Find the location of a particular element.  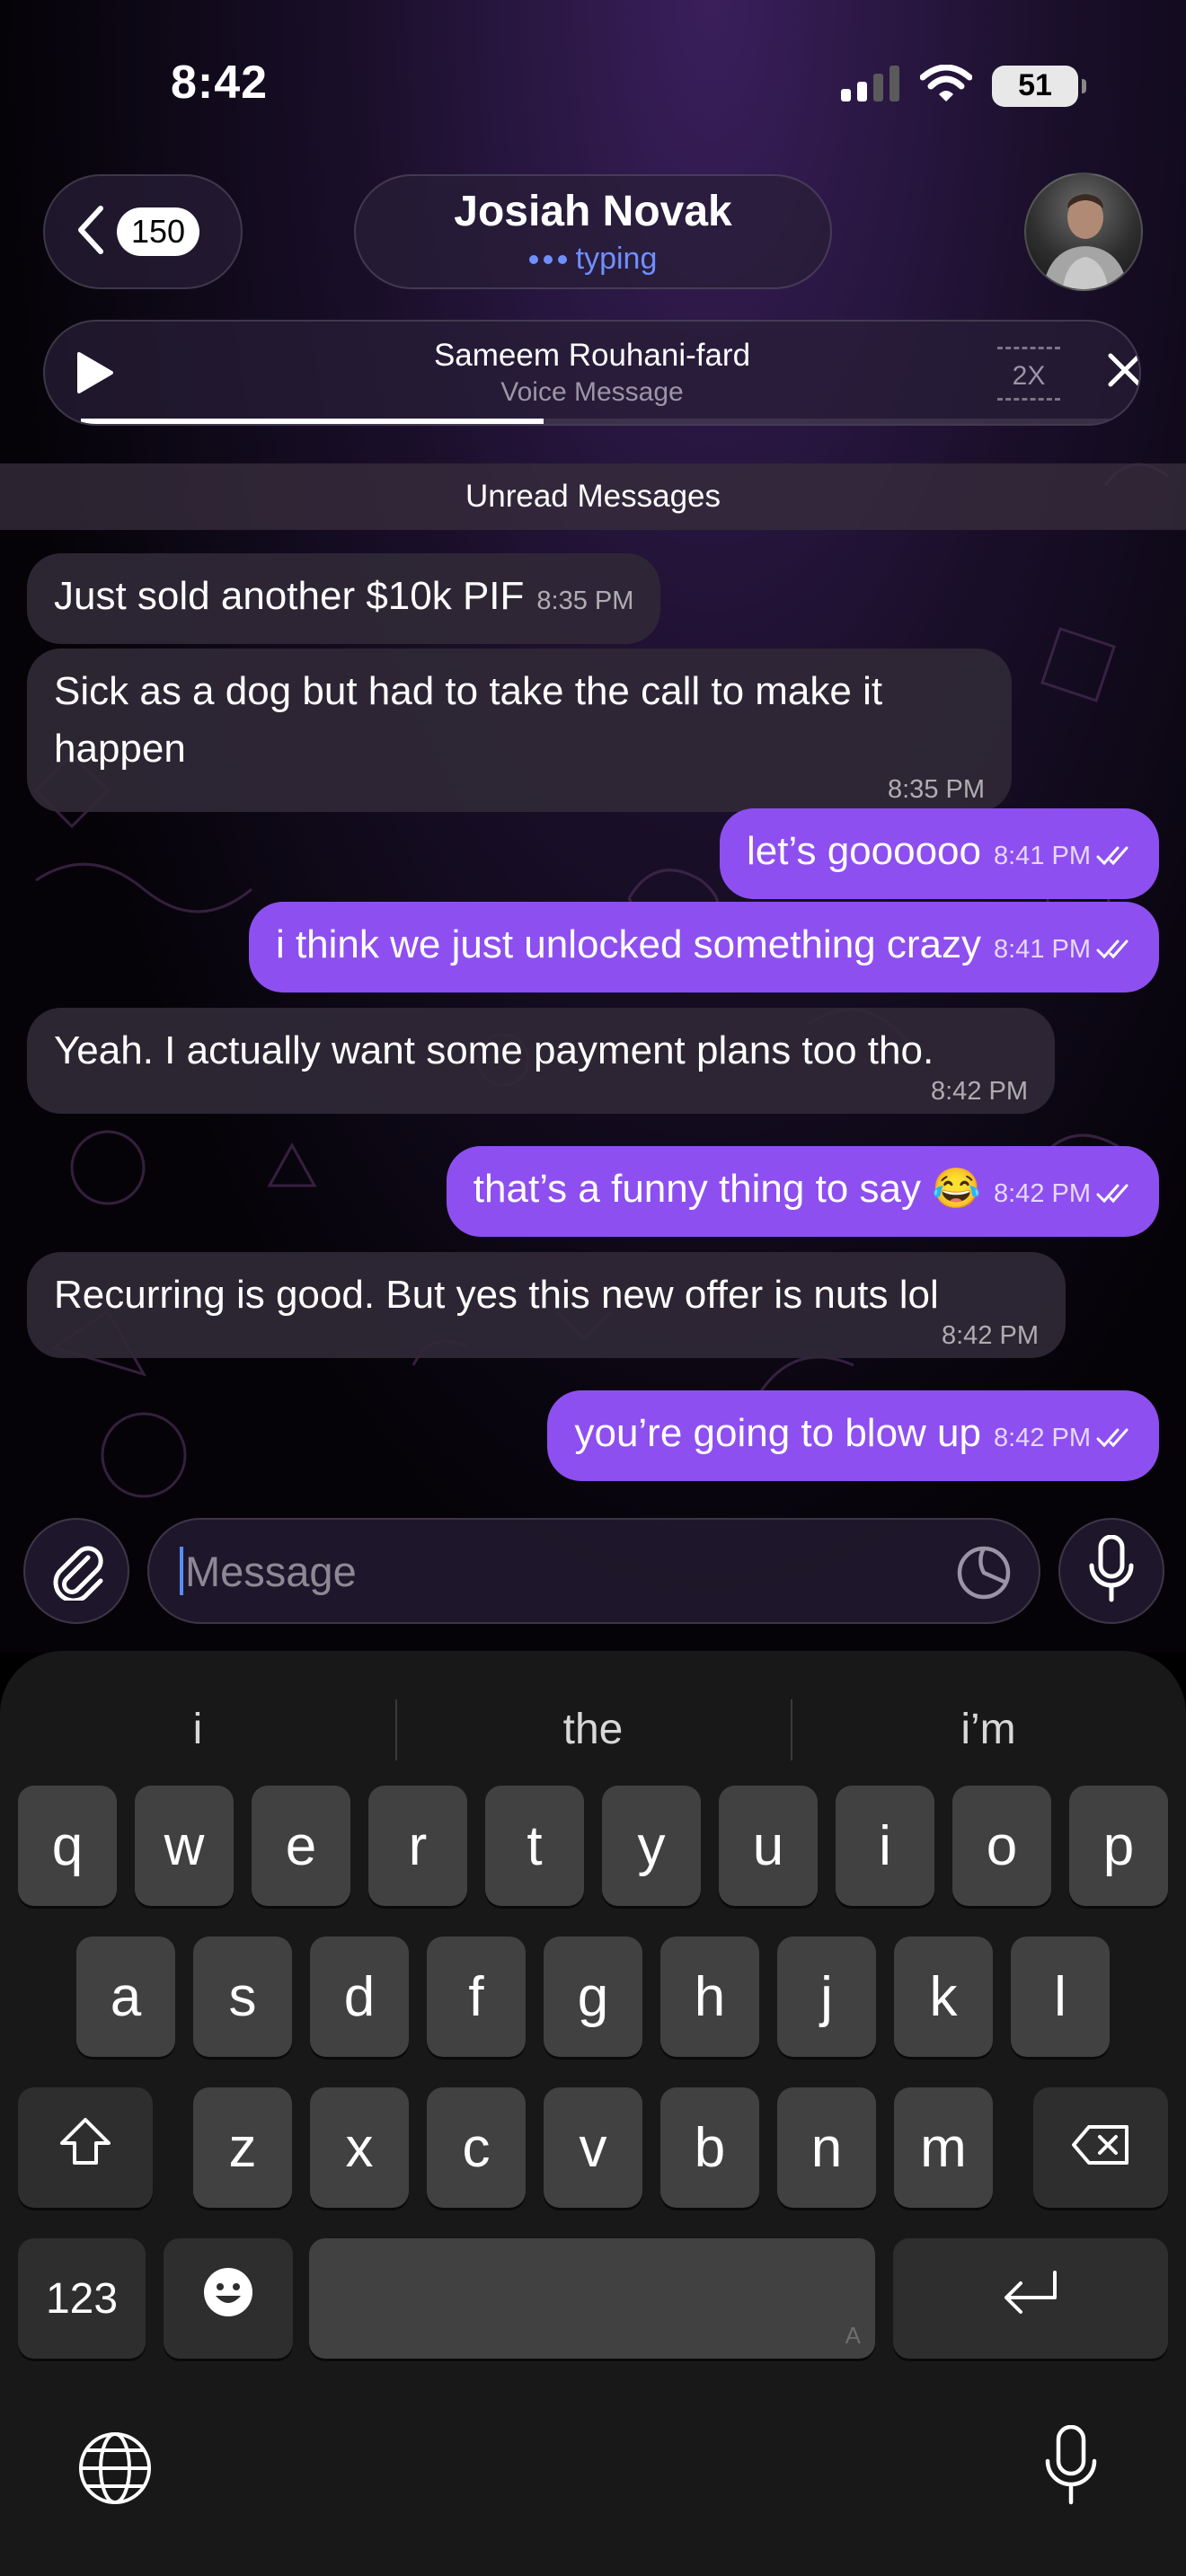

numbers-key: 123 is located at coordinates (82, 2298).